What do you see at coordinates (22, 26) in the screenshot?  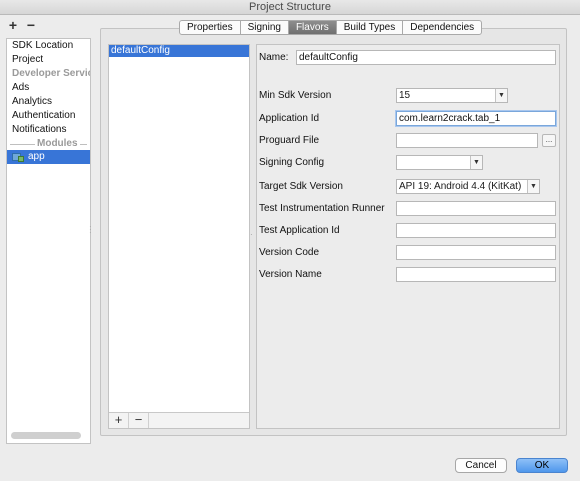 I see `sidebar-toolbar: + −` at bounding box center [22, 26].